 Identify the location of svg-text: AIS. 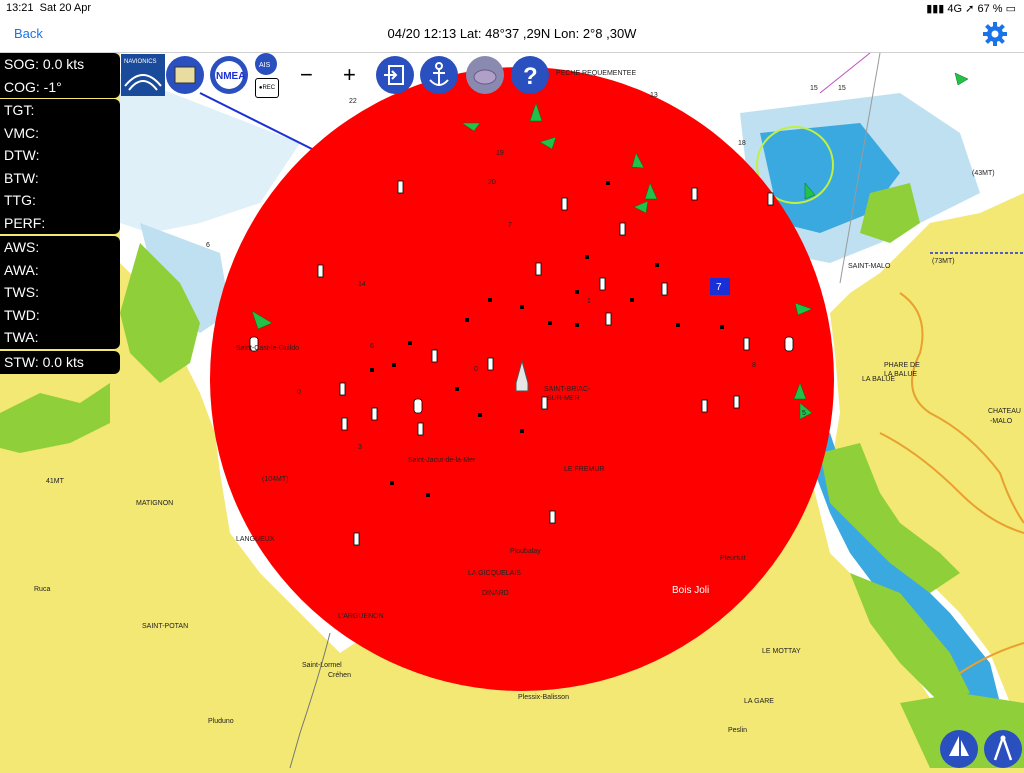
(265, 65).